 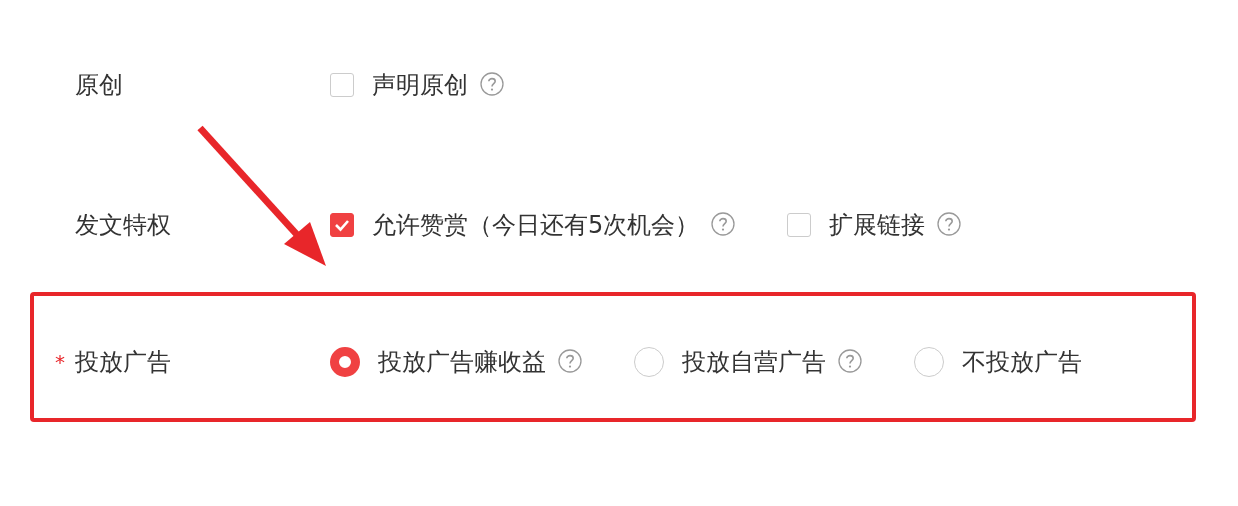 What do you see at coordinates (99, 85) in the screenshot?
I see `field-label: 原创` at bounding box center [99, 85].